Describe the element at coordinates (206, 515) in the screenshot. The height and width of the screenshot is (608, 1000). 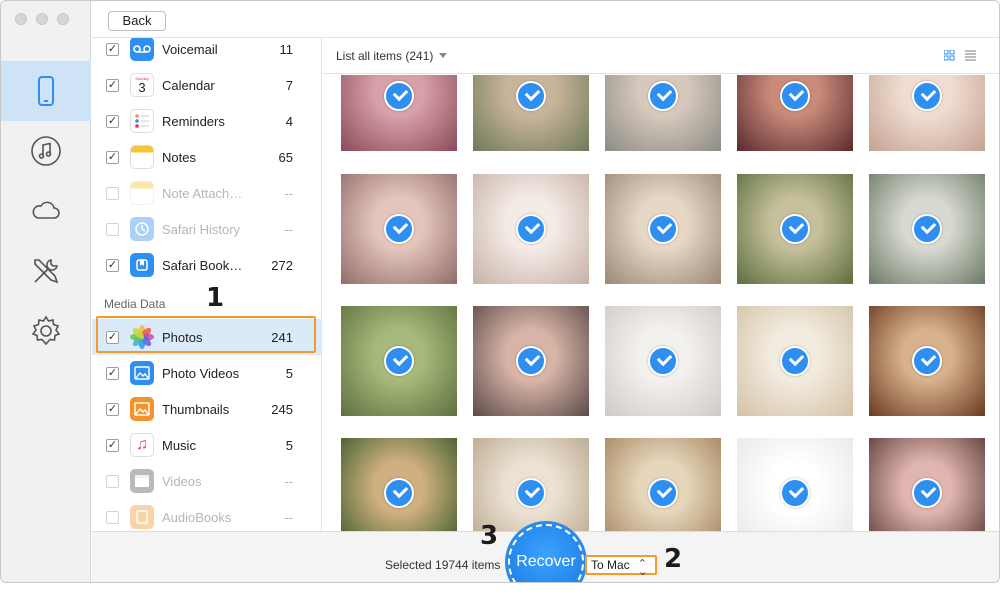
I see `category-audiobooks: AudioBooks --` at that location.